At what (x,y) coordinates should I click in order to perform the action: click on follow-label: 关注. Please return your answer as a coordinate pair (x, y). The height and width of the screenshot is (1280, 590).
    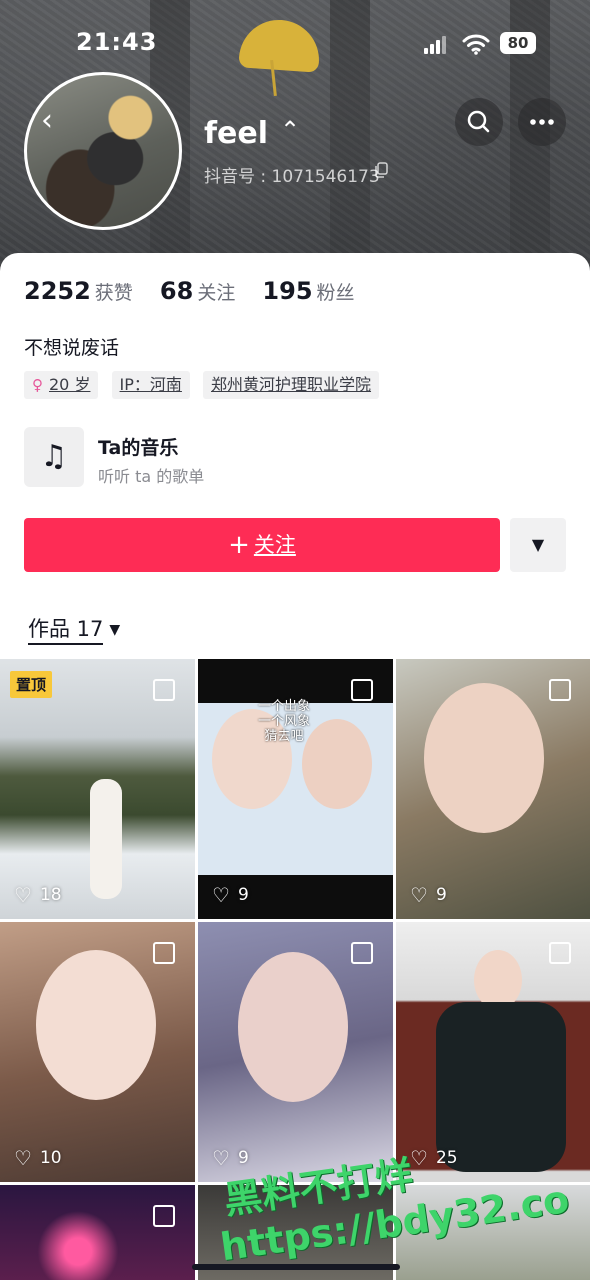
    Looking at the image, I should click on (274, 545).